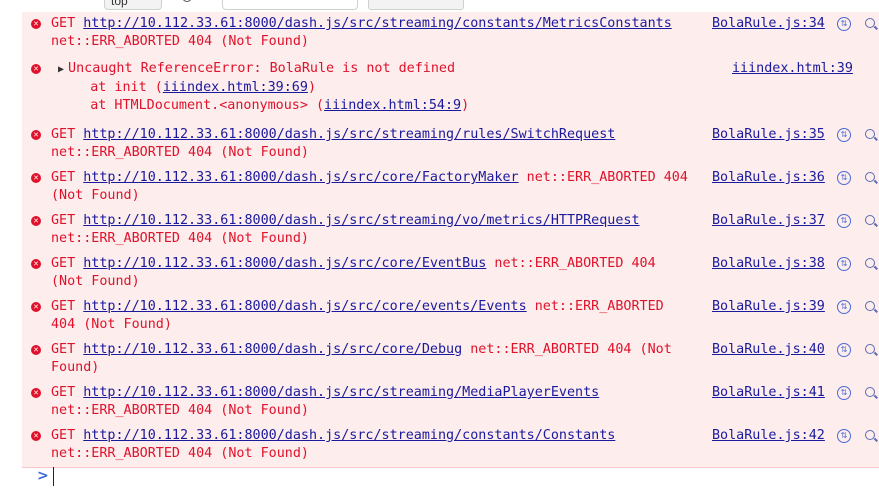 The width and height of the screenshot is (879, 491). I want to click on error-status-text: net::ERR_ABORTED 404, so click(603, 177).